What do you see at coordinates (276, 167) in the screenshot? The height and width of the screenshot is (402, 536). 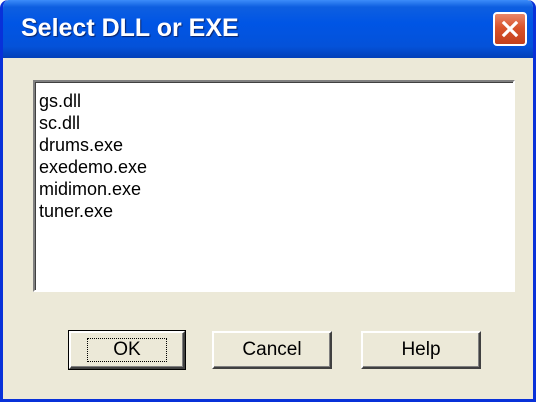 I see `list-item: exedemo.exe` at bounding box center [276, 167].